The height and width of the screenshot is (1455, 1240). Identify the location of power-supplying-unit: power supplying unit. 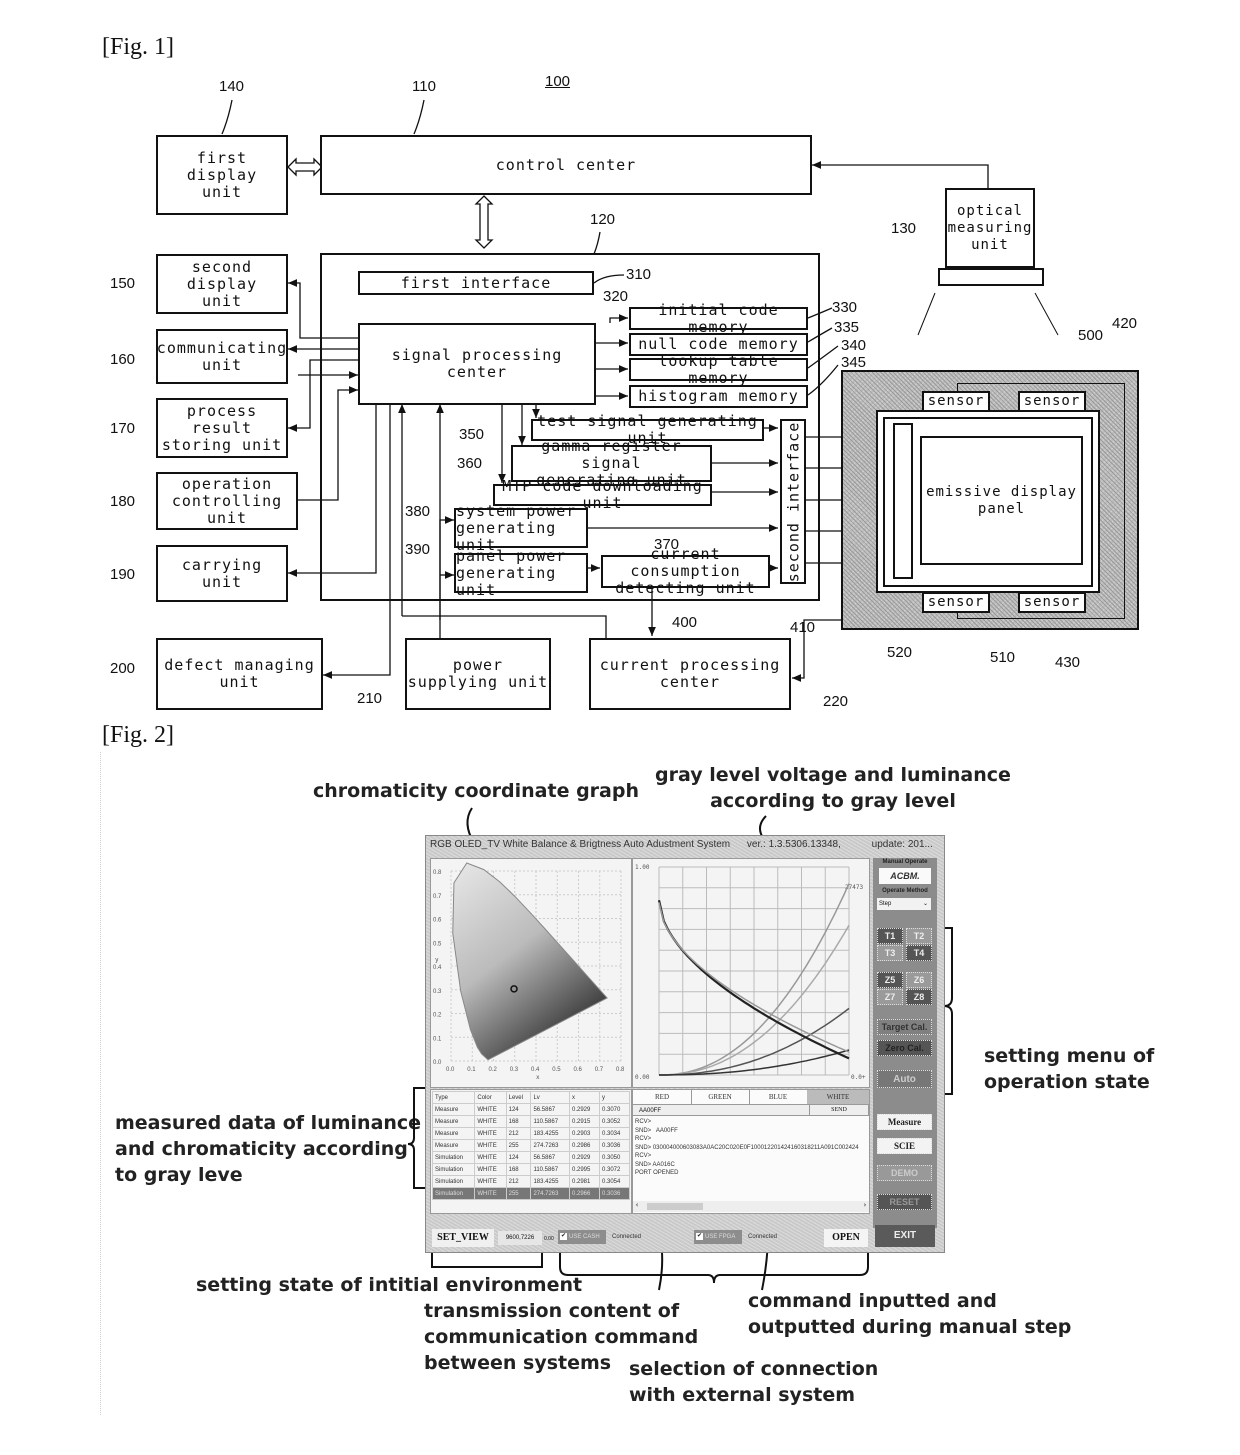
(478, 674).